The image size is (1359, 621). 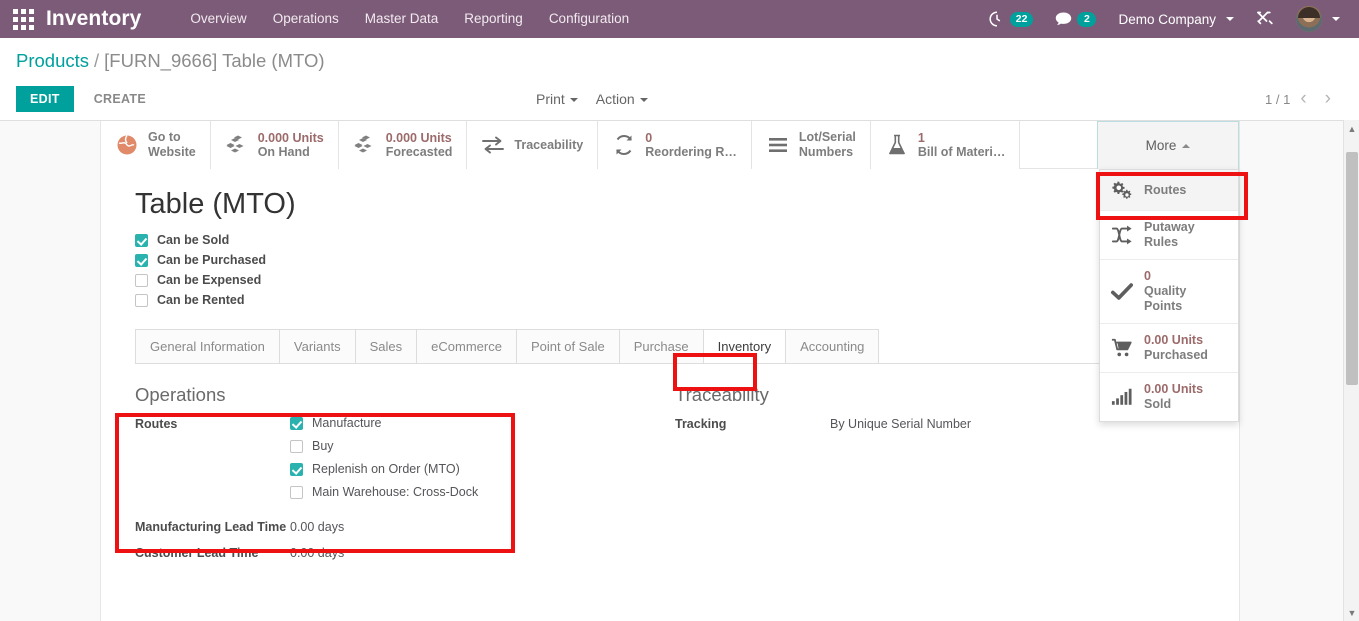 What do you see at coordinates (1351, 128) in the screenshot?
I see `scroll-up-icon: ▲` at bounding box center [1351, 128].